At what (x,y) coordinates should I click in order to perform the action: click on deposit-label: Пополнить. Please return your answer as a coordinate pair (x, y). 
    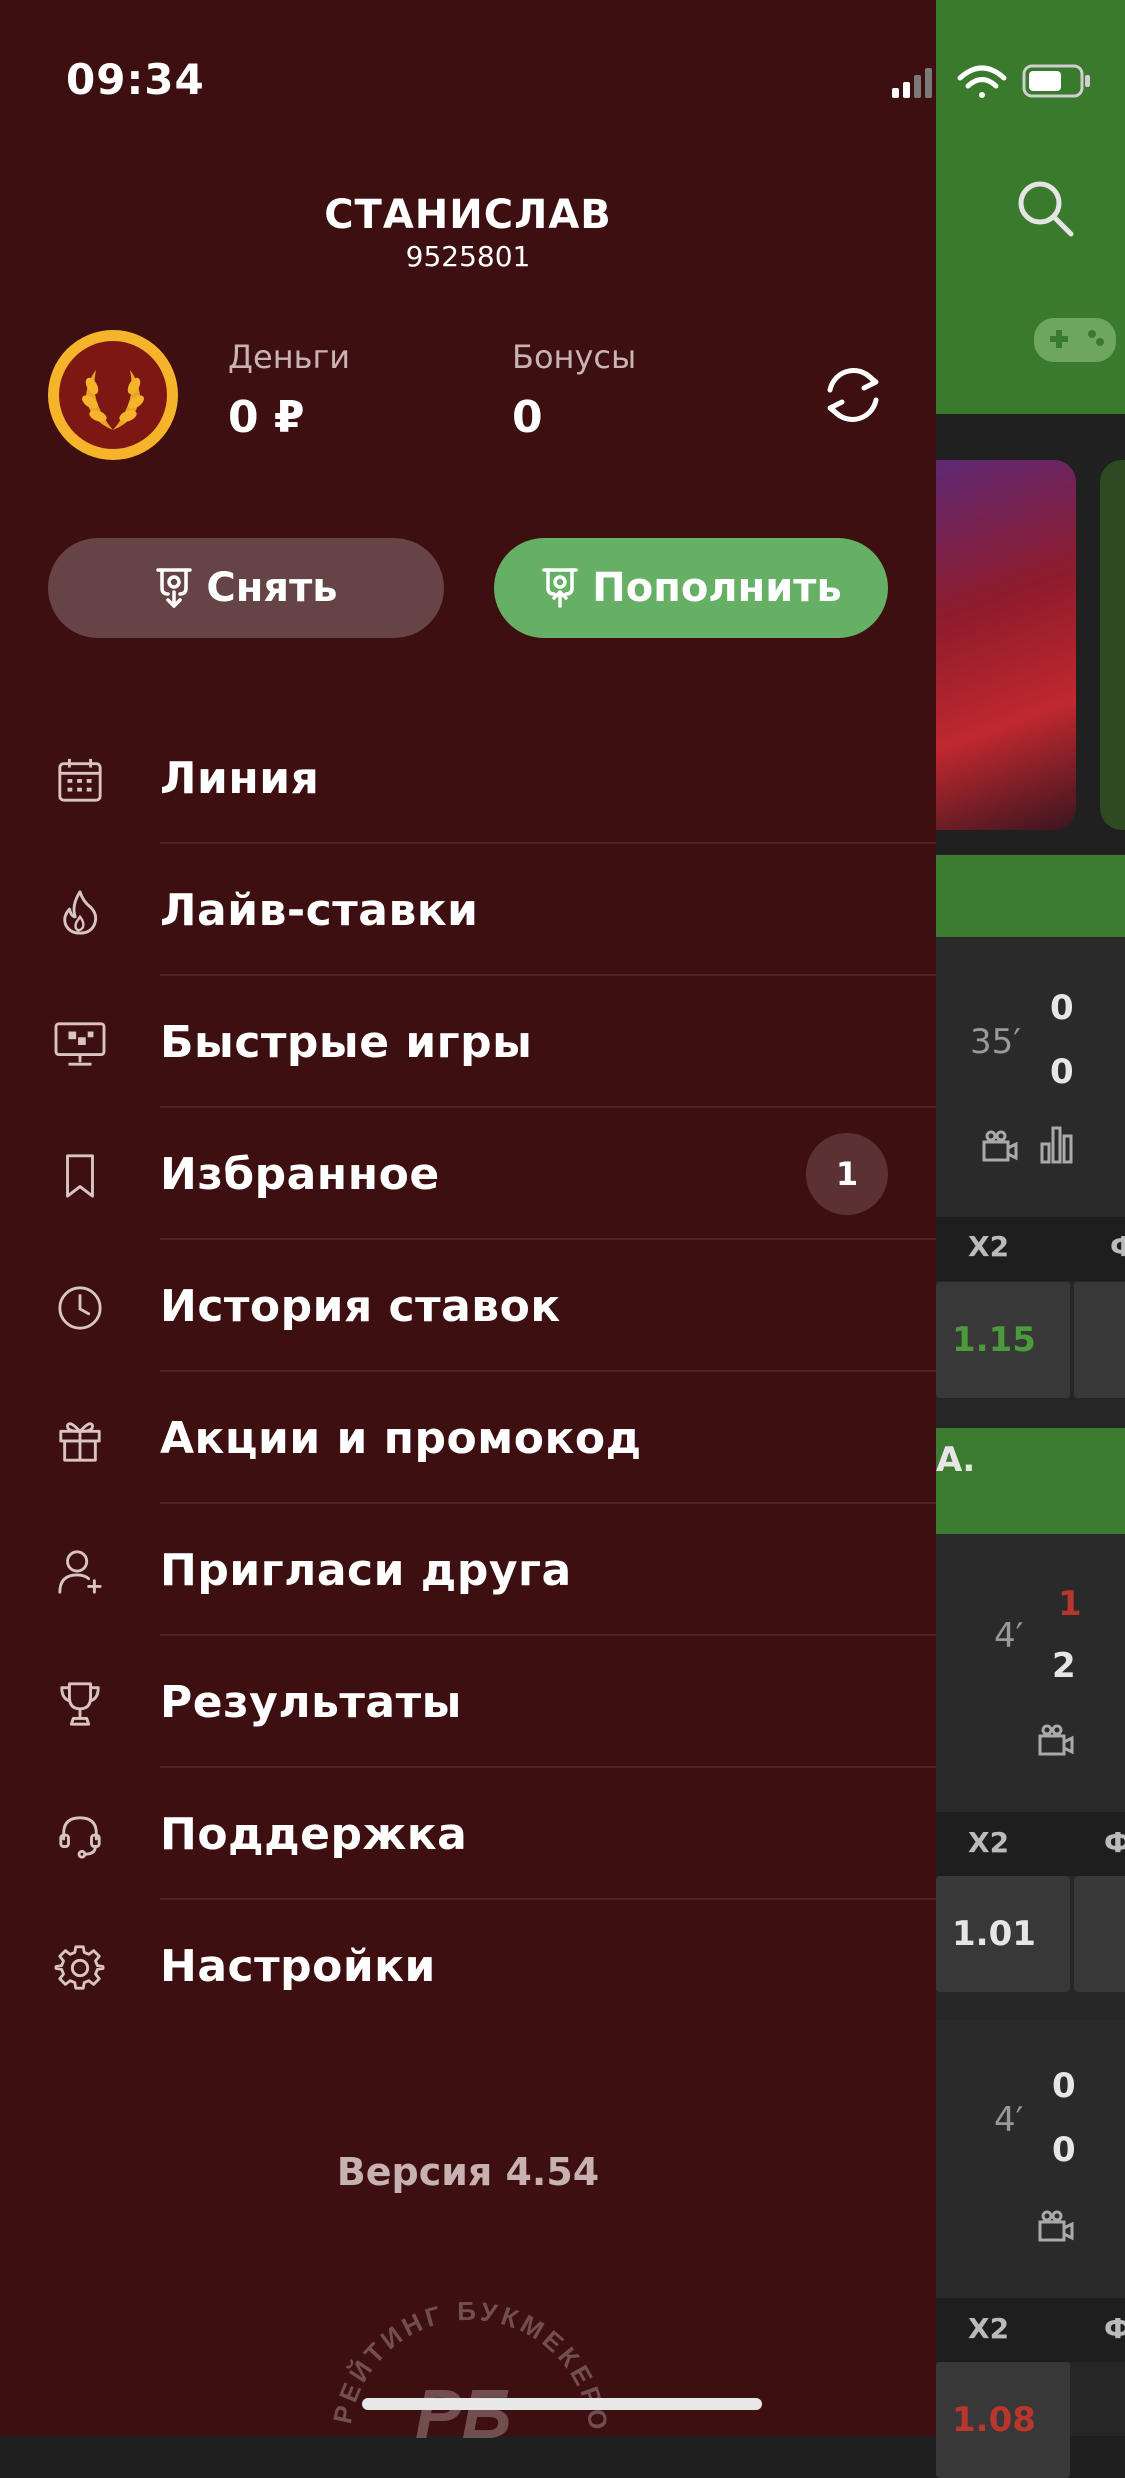
    Looking at the image, I should click on (717, 588).